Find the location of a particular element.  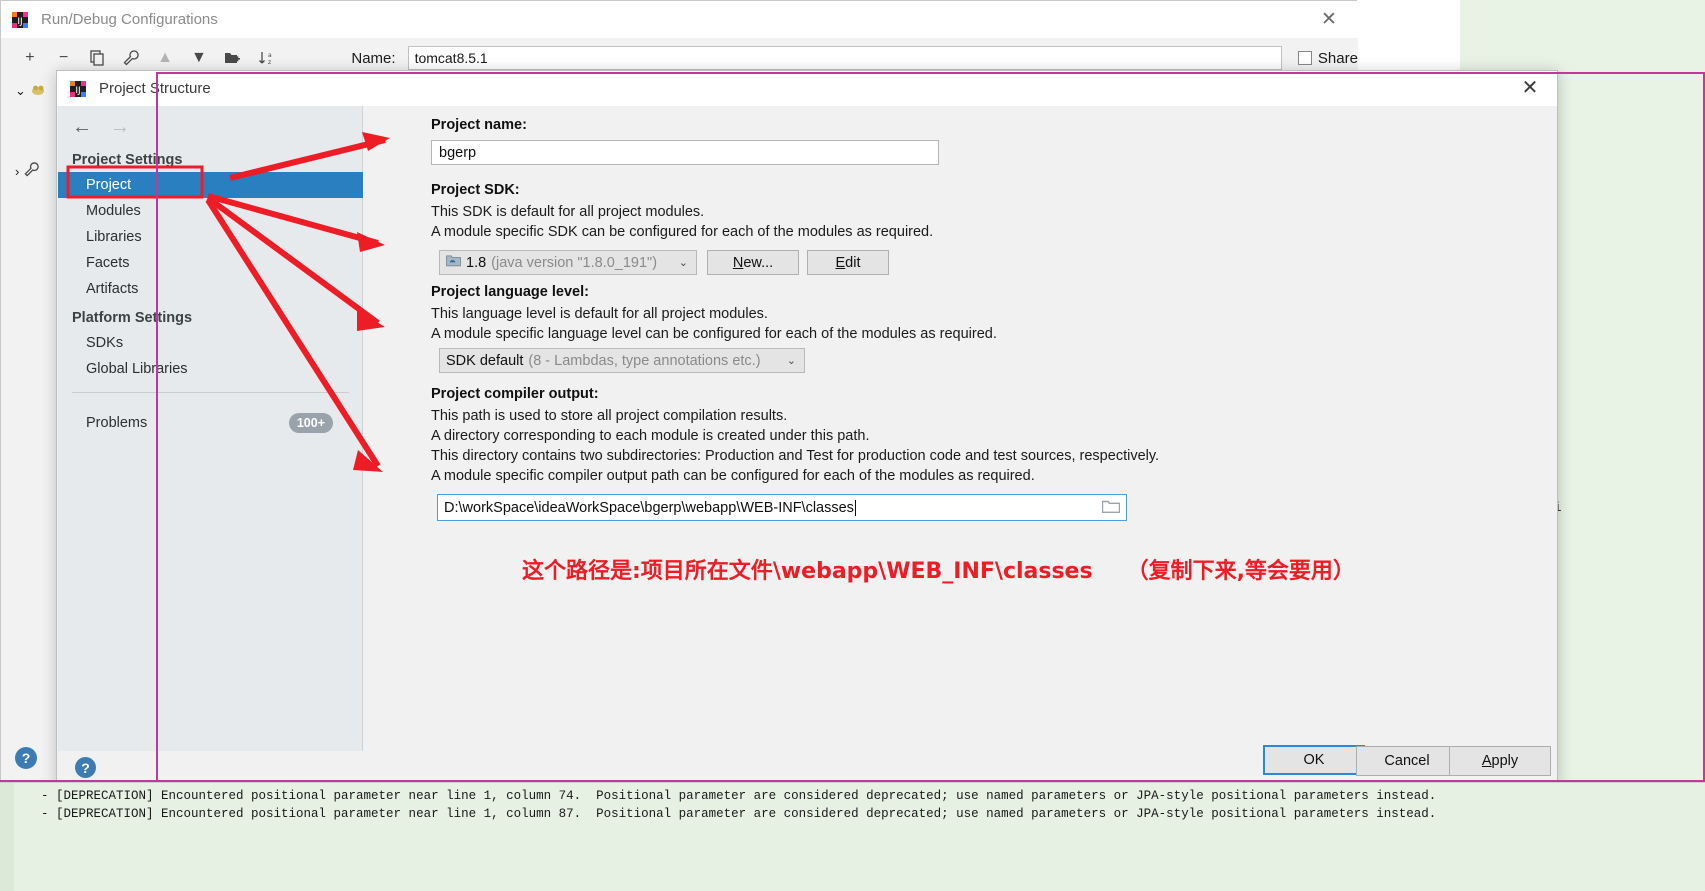

annotation-text-part-2: \webapp\WEB_INF\classes is located at coordinates (932, 571).